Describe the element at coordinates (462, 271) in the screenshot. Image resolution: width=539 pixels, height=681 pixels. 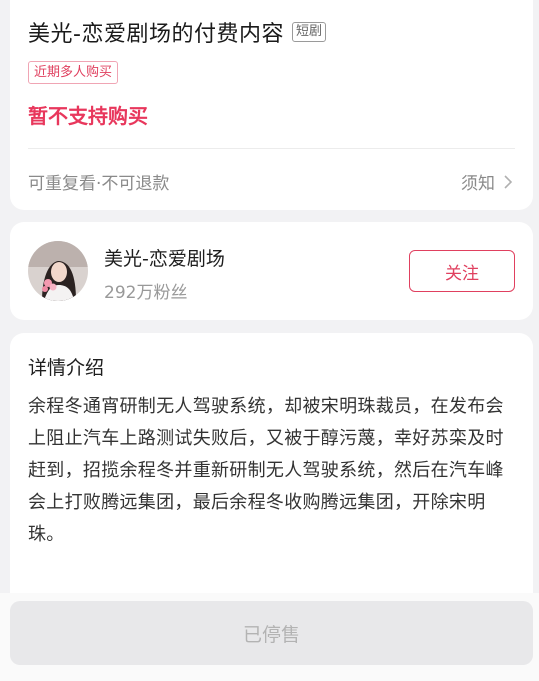
I see `follow-button: 关注` at that location.